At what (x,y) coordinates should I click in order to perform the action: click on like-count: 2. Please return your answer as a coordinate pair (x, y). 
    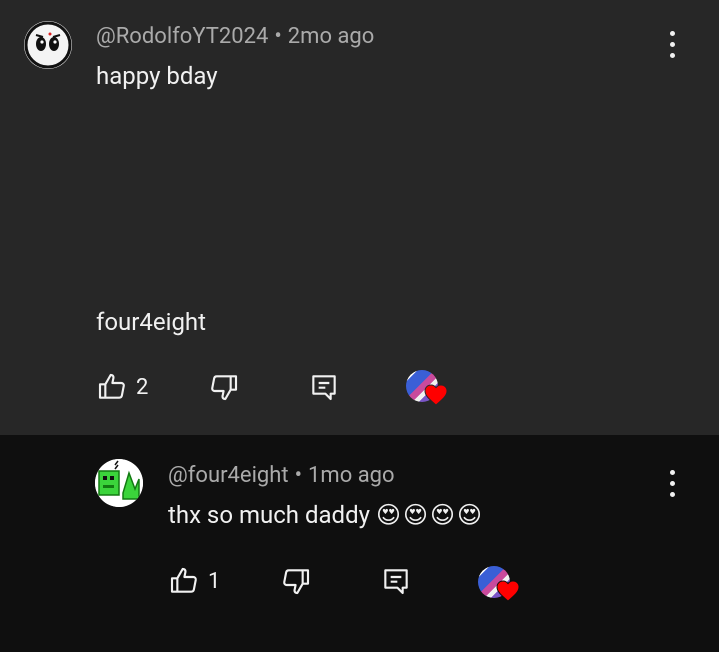
    Looking at the image, I should click on (142, 387).